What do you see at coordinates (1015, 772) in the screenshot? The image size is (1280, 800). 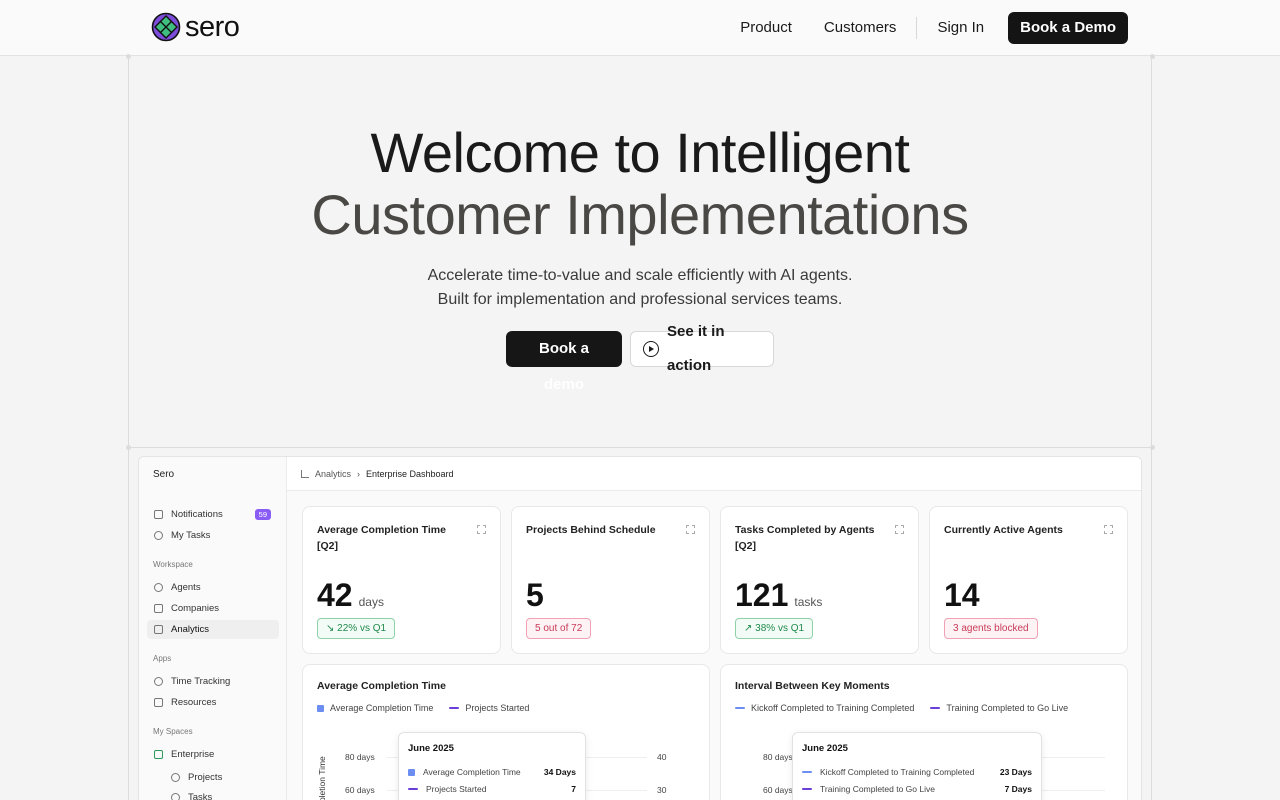 I see `tooltip-value: 23 Days` at bounding box center [1015, 772].